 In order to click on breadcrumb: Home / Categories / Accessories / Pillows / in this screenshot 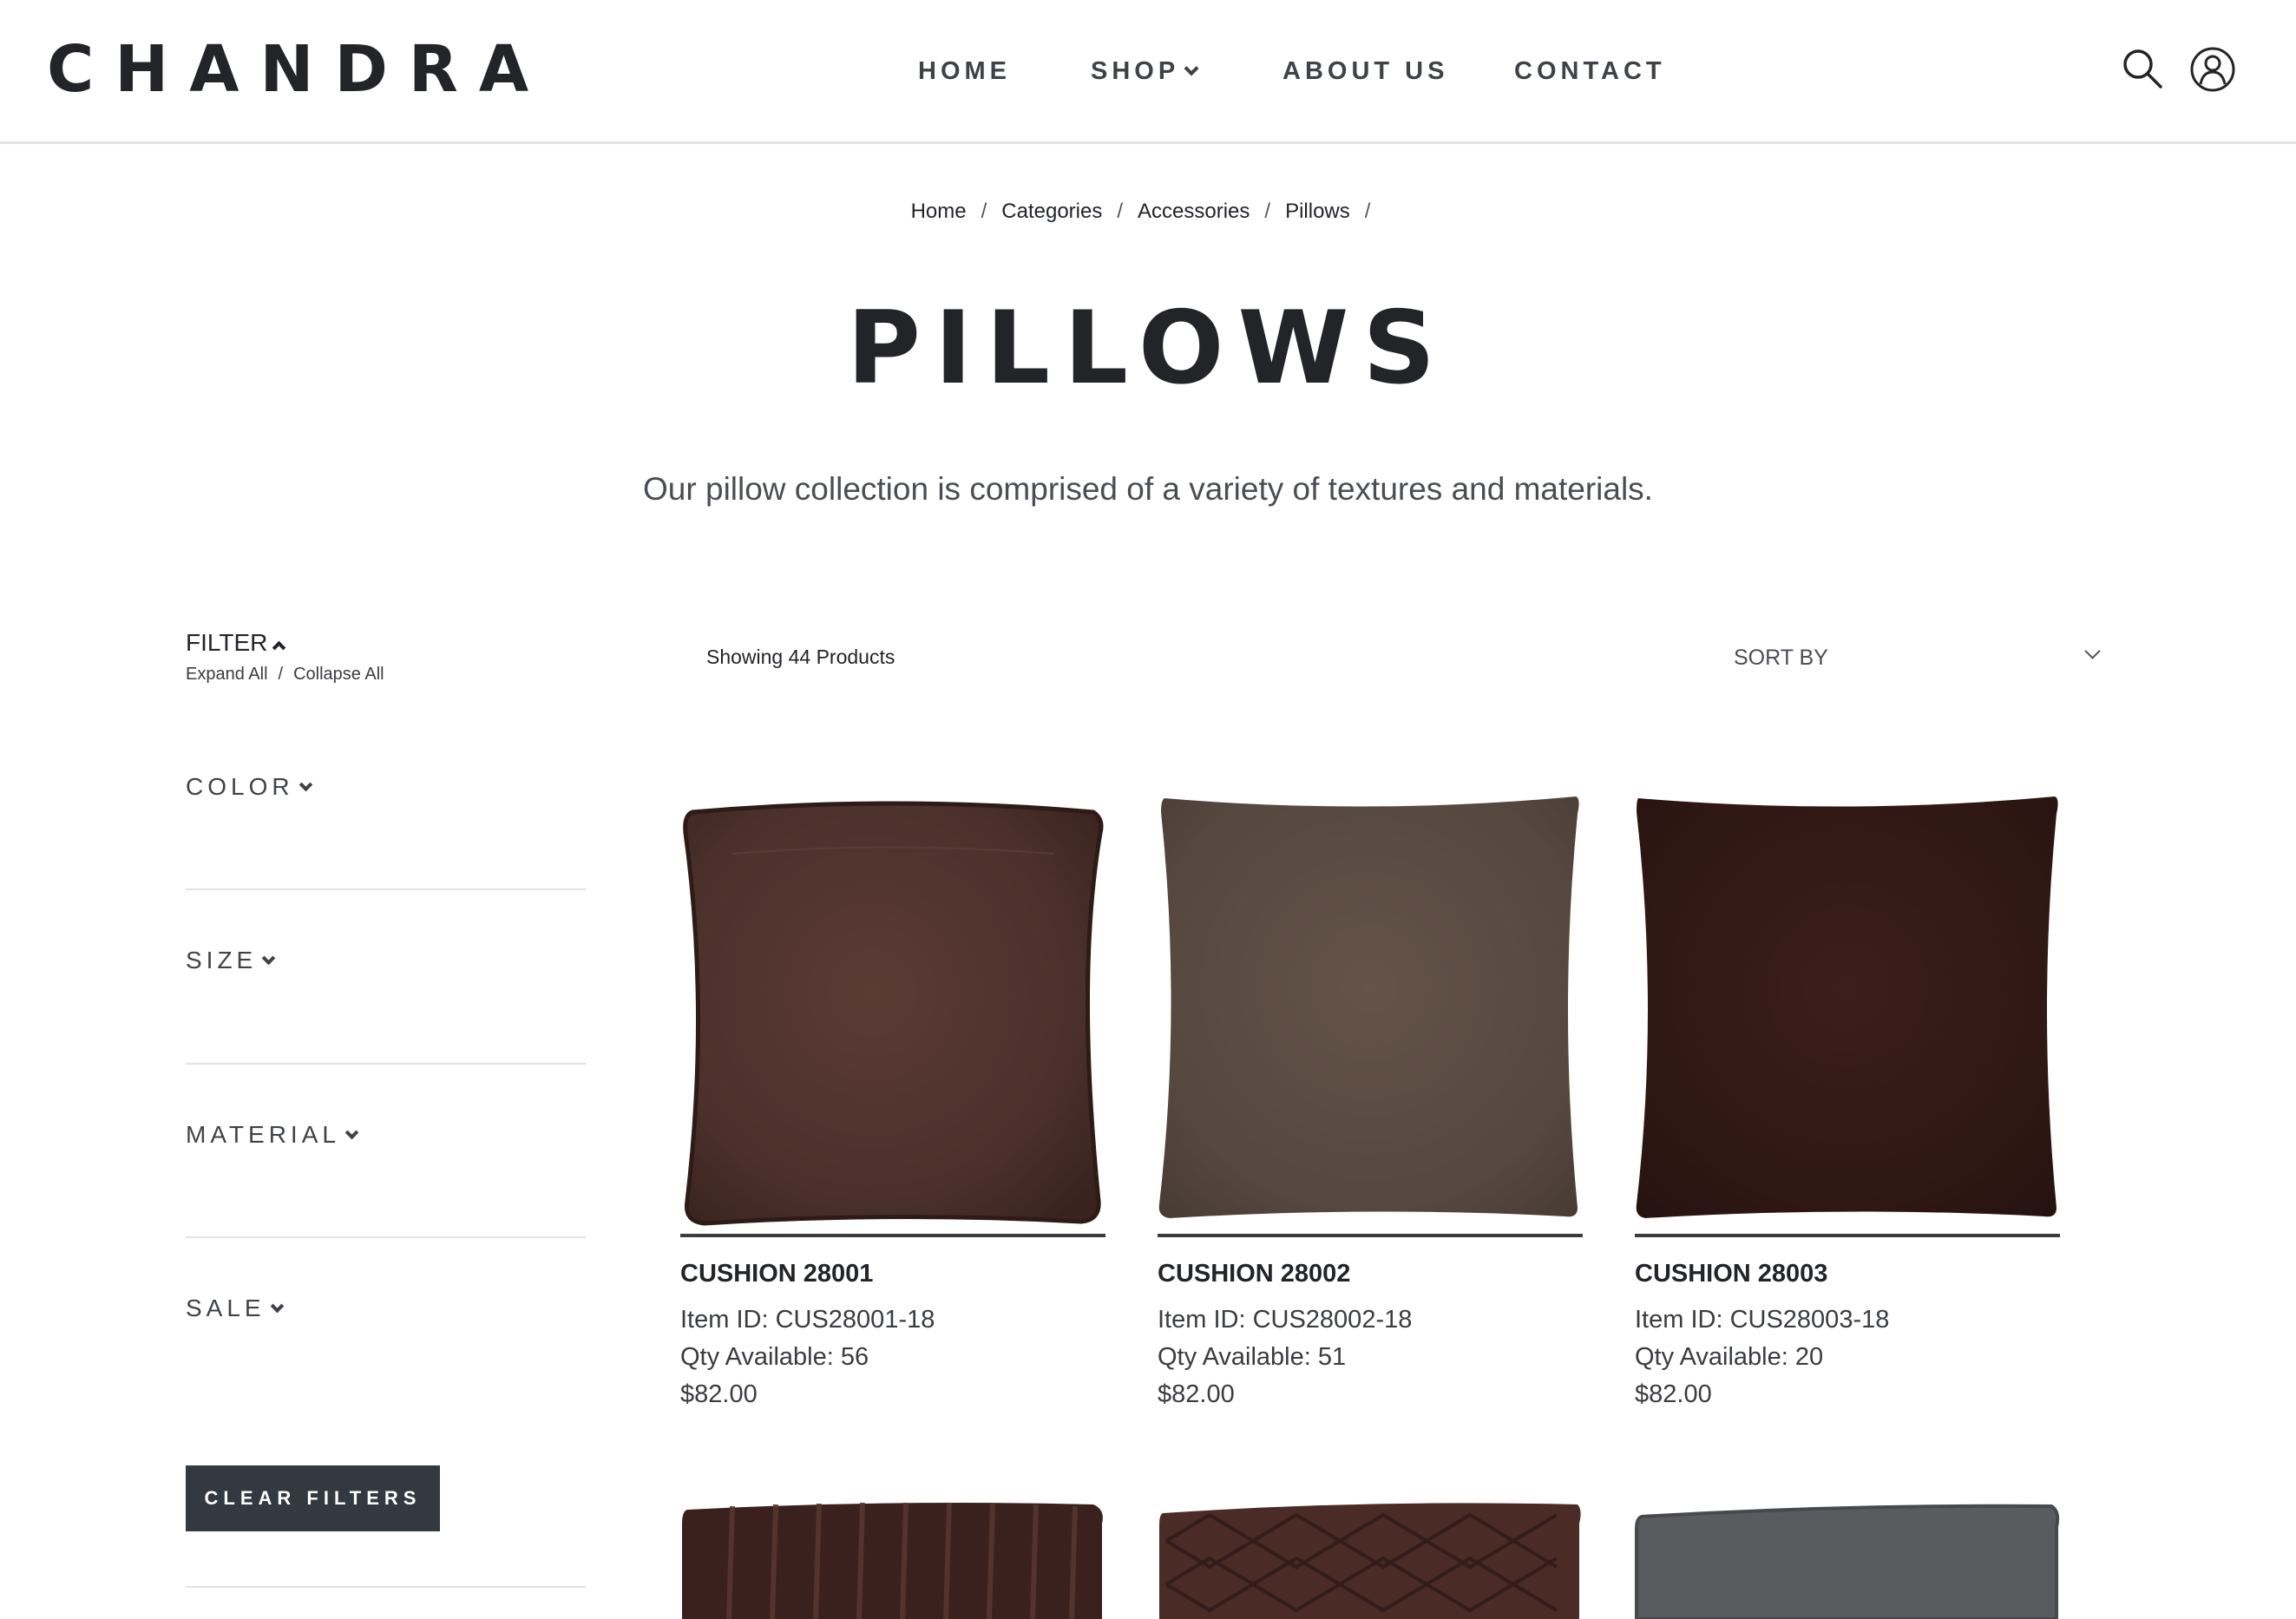, I will do `click(1148, 212)`.